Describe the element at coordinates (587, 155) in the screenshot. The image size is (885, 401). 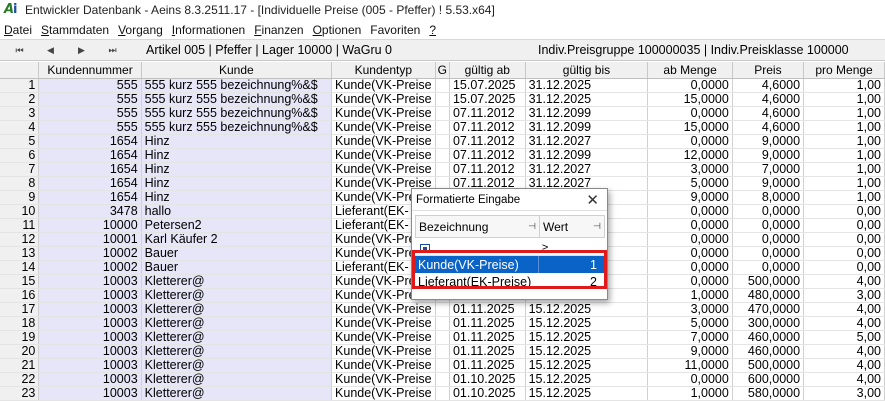
I see `table-cell: 31.12.2099` at that location.